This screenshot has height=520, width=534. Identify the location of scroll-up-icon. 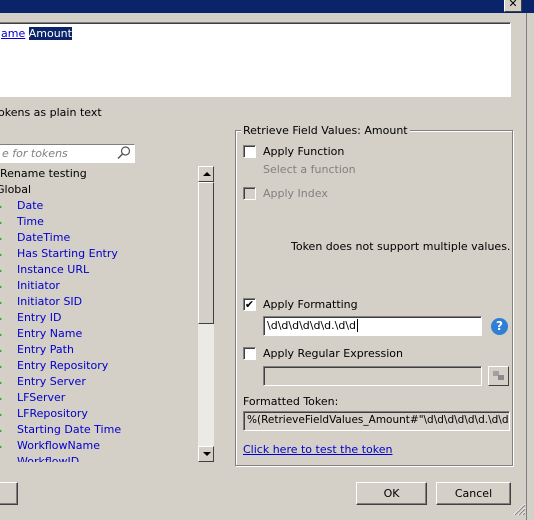
(207, 174).